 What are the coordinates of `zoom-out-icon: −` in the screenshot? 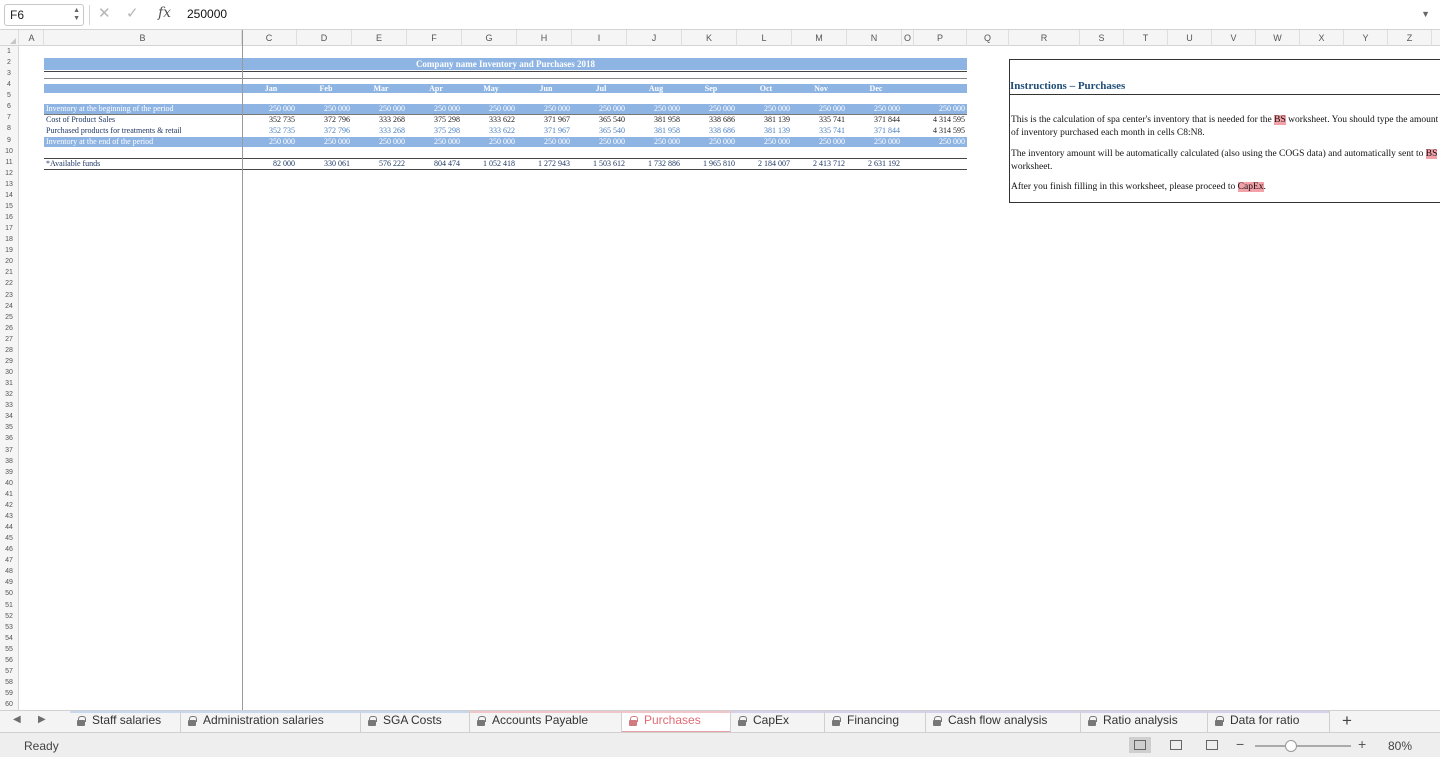 It's located at (1240, 744).